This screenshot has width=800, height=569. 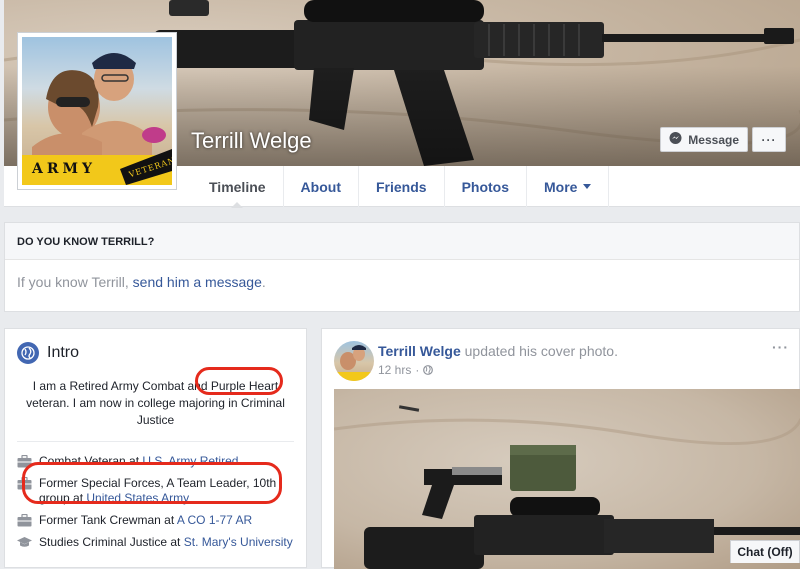 What do you see at coordinates (402, 186) in the screenshot?
I see `tab-friends: Friends` at bounding box center [402, 186].